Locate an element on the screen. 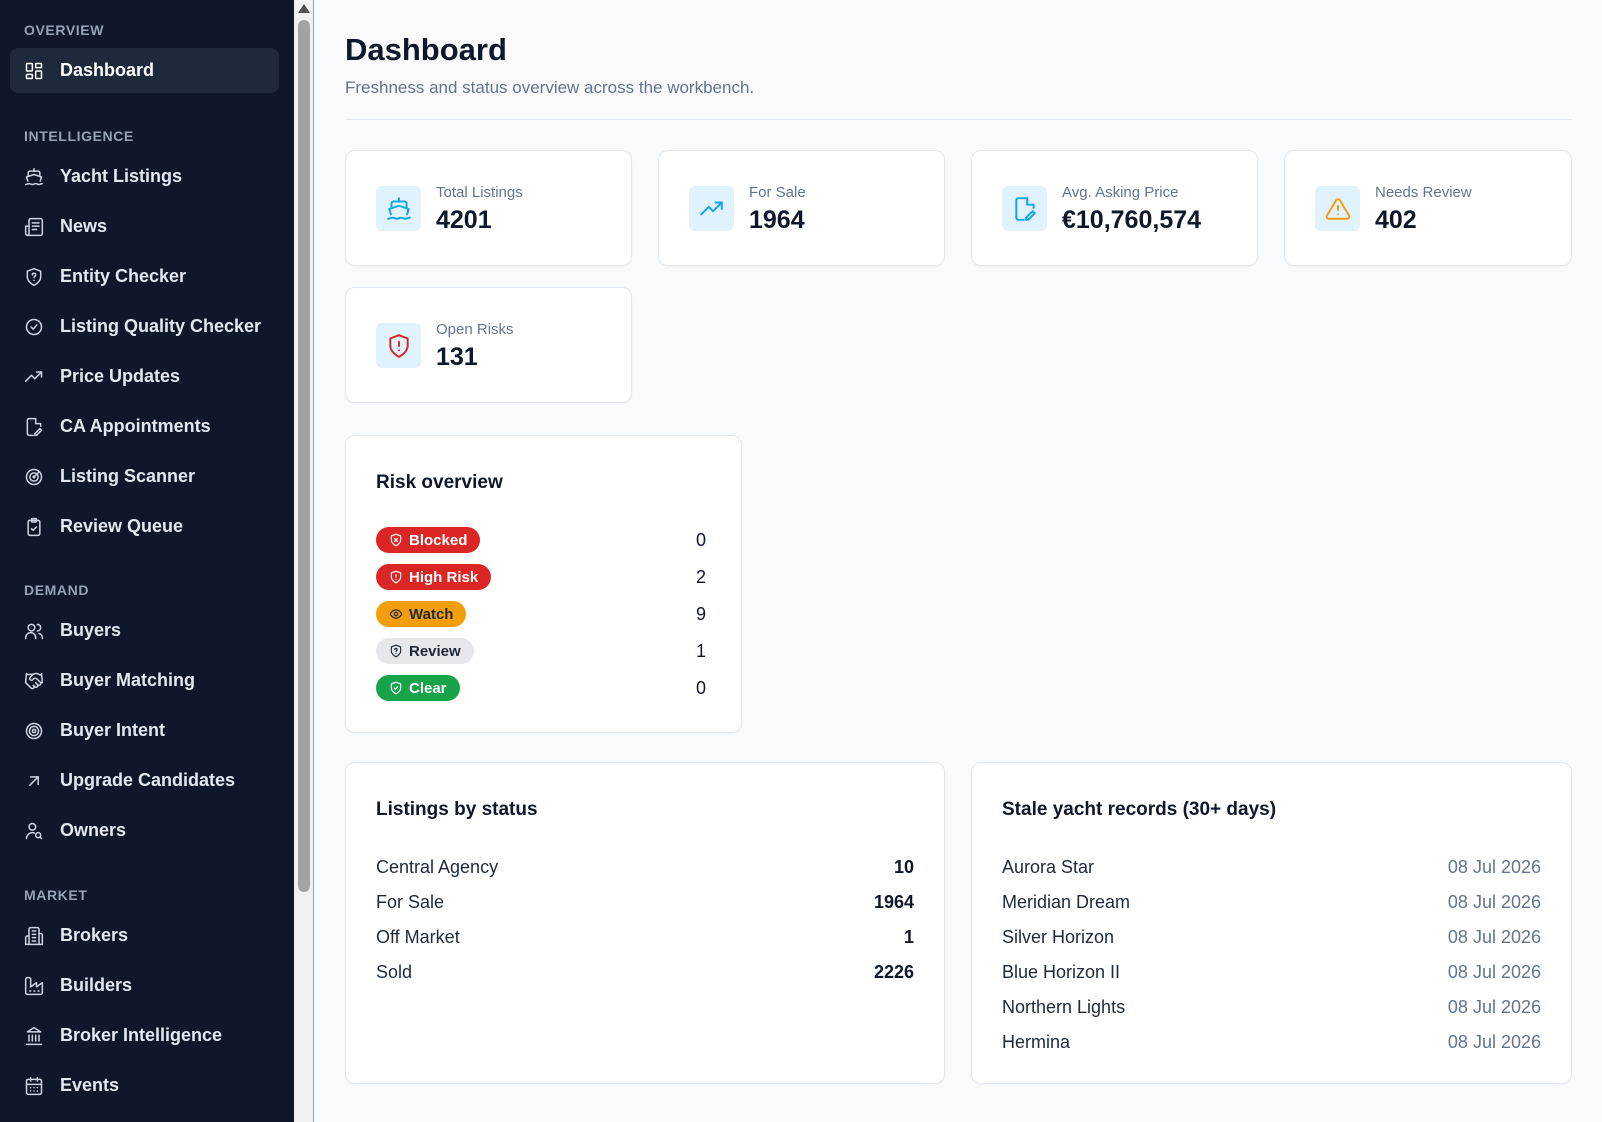  status-count: 1 is located at coordinates (908, 937).